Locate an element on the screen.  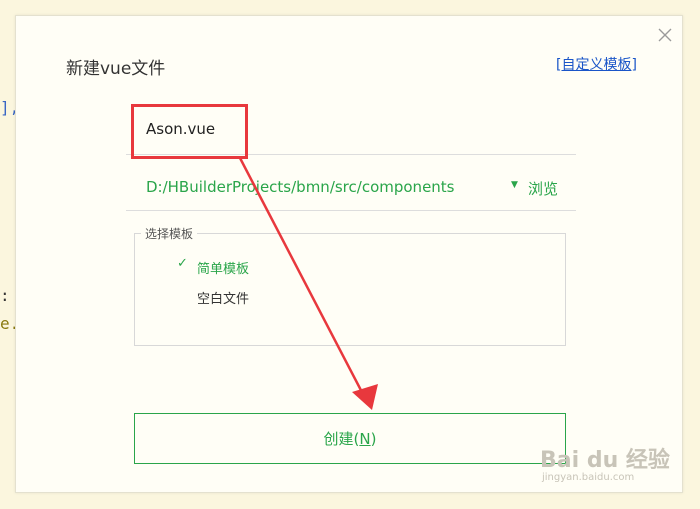
annotation-arrow is located at coordinates (308, 283).